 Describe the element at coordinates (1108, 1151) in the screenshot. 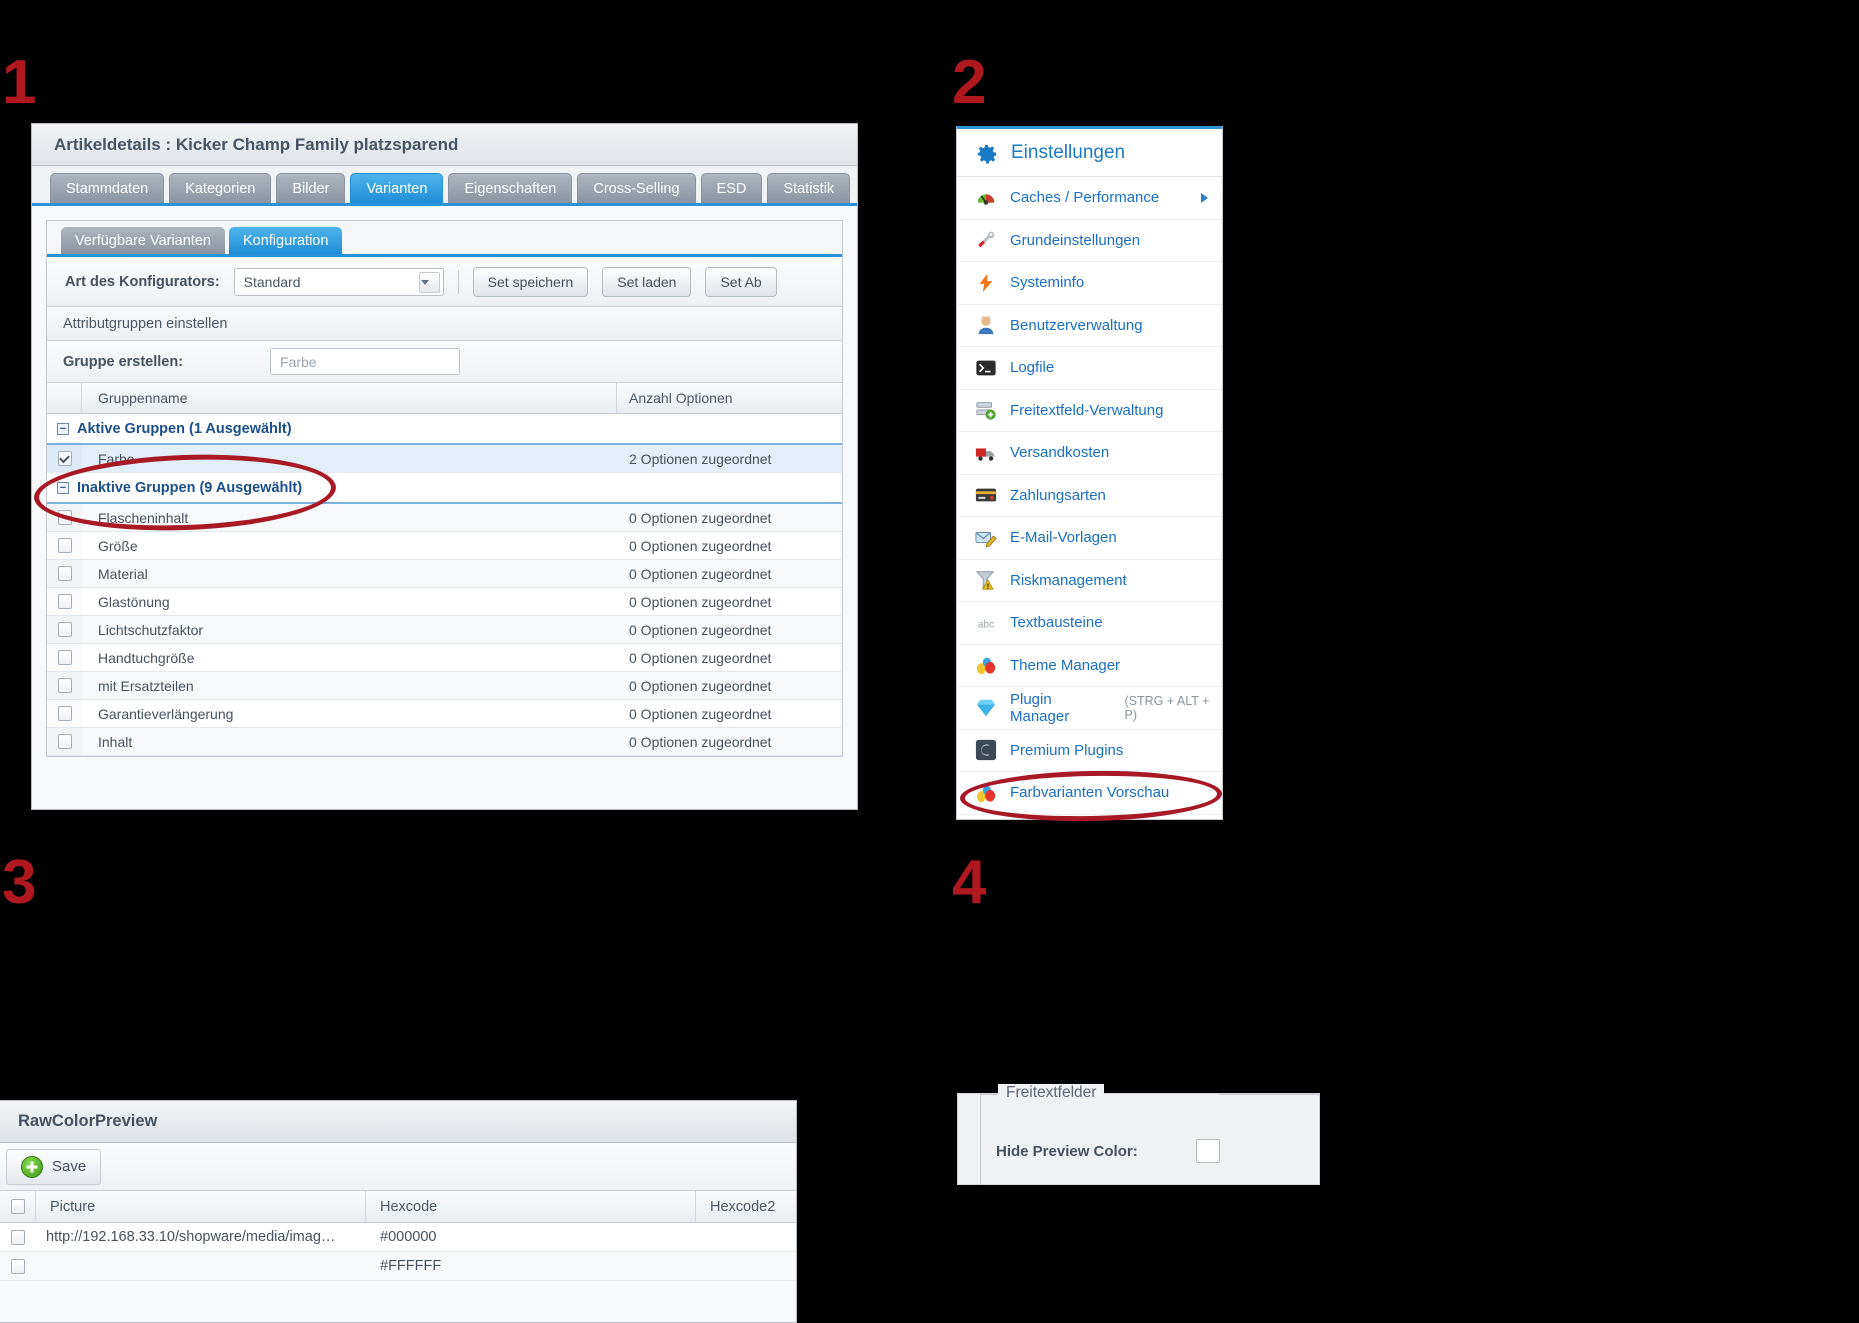

I see `hide-preview-color-row: Hide Preview Color:` at that location.